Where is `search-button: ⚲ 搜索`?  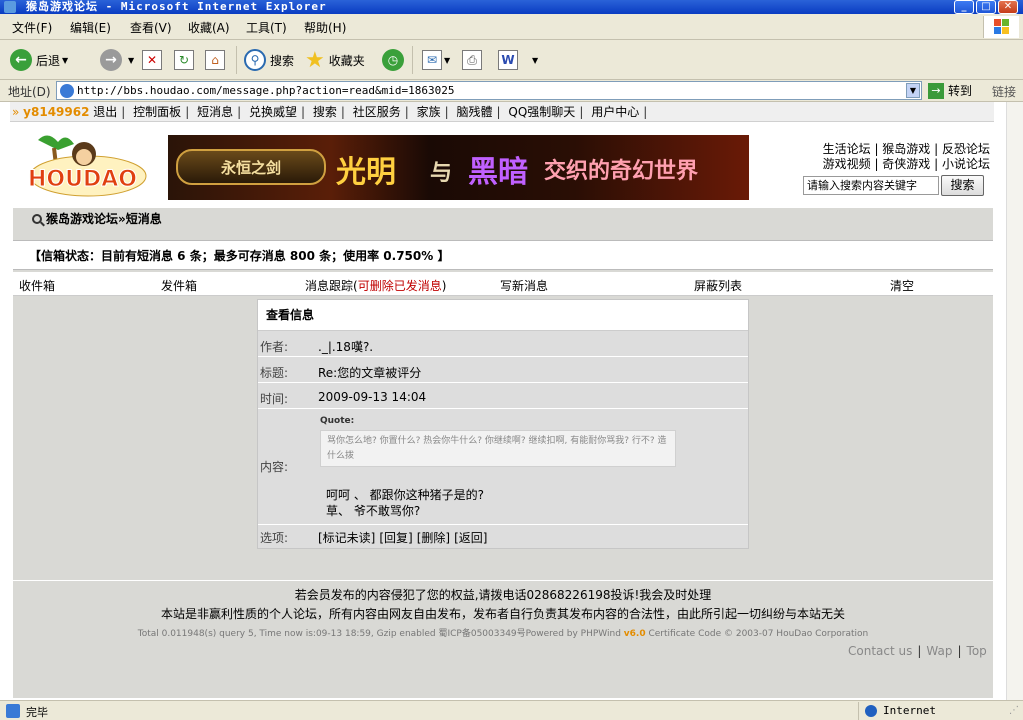 search-button: ⚲ 搜索 is located at coordinates (269, 60).